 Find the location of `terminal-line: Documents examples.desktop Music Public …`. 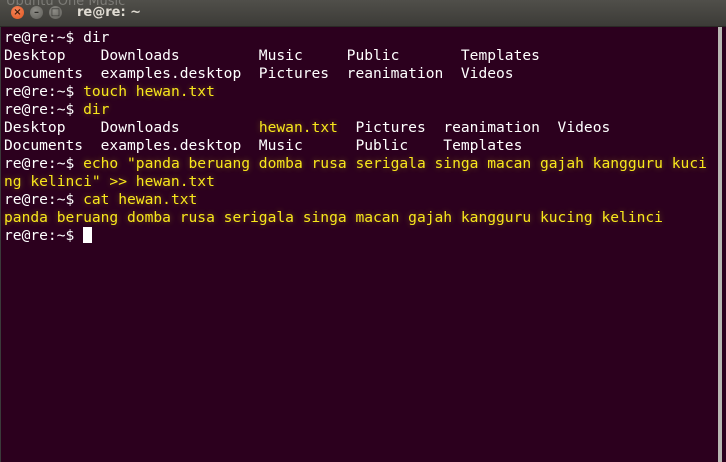

terminal-line: Documents examples.desktop Music Public … is located at coordinates (263, 145).